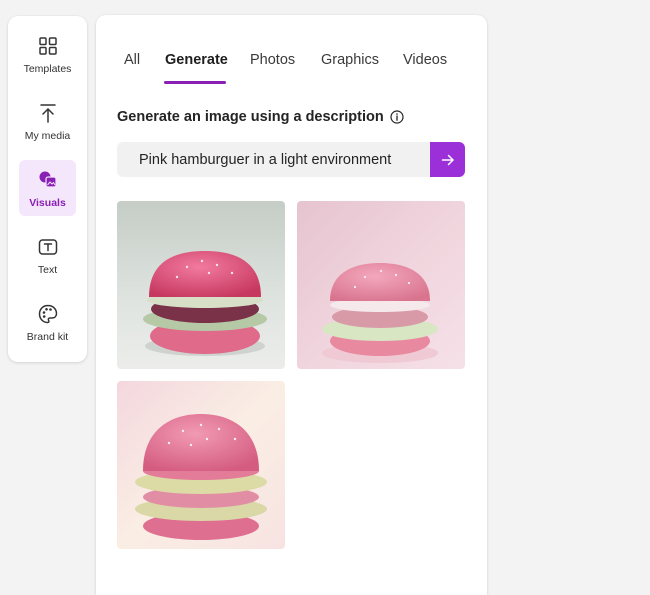 The image size is (650, 595). What do you see at coordinates (47, 270) in the screenshot?
I see `rail-item-label: Text` at bounding box center [47, 270].